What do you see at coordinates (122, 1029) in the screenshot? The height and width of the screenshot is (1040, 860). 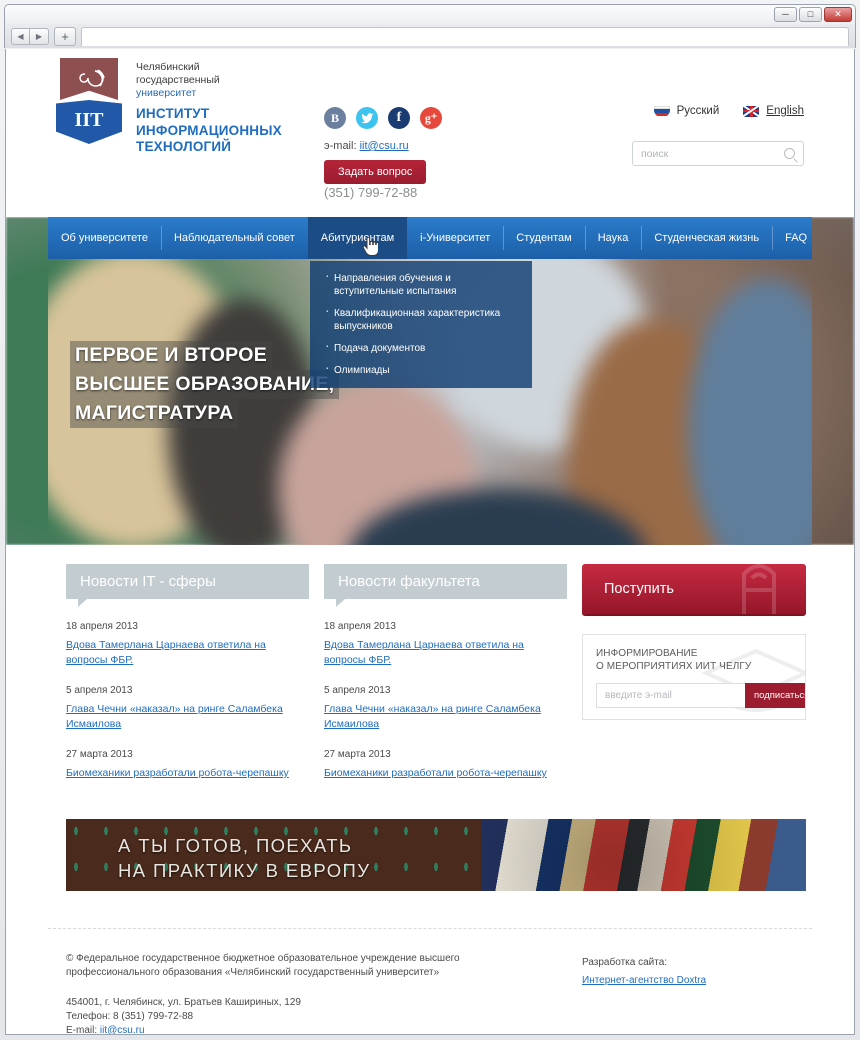 I see `footer-email-link: iit@csu.ru` at bounding box center [122, 1029].